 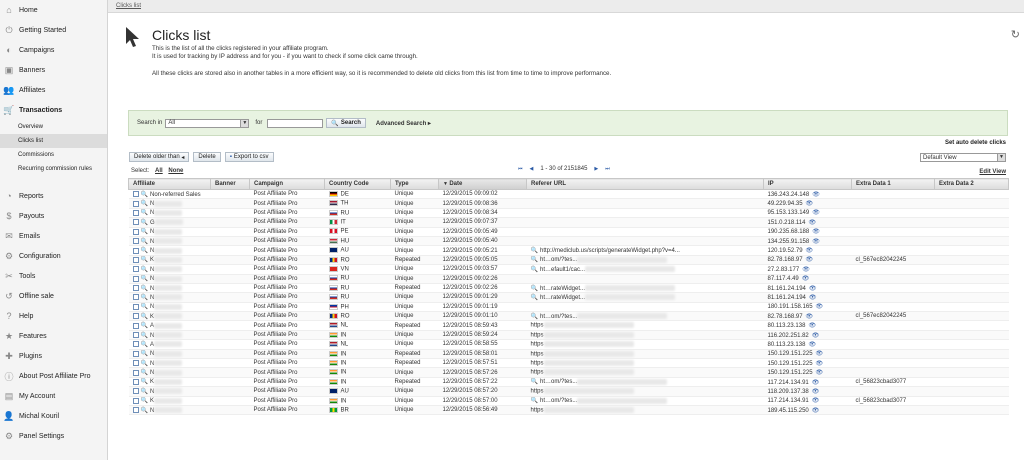 What do you see at coordinates (128, 6) in the screenshot?
I see `breadcrumb-clicks-list: Clicks list` at bounding box center [128, 6].